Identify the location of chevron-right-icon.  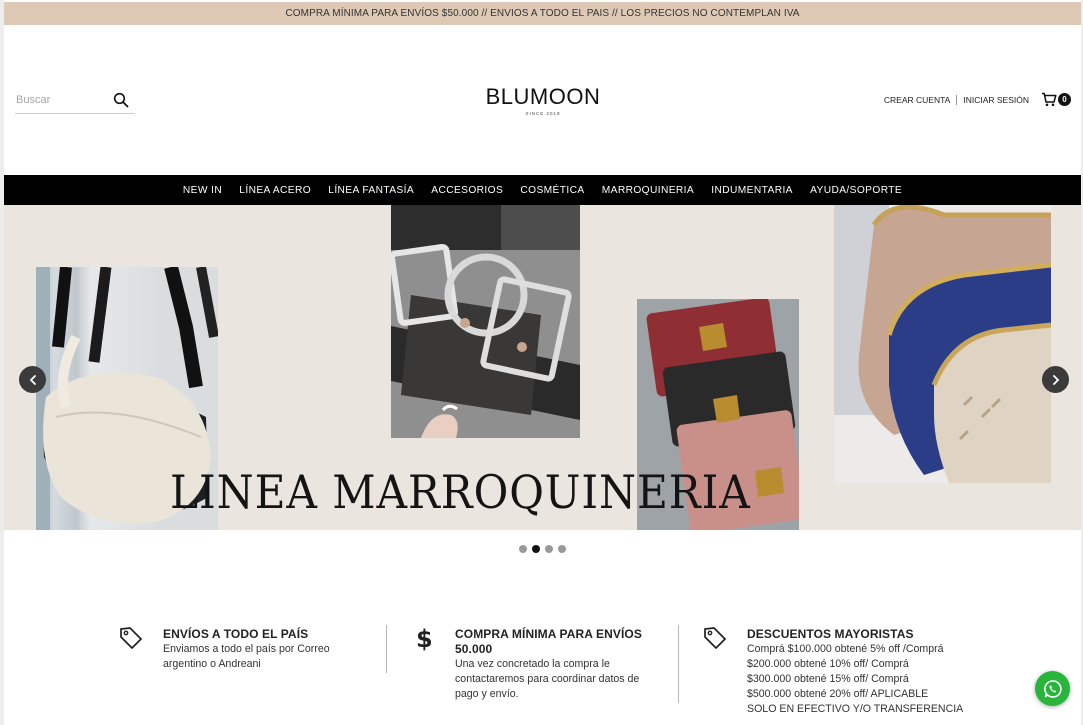
(1055, 379).